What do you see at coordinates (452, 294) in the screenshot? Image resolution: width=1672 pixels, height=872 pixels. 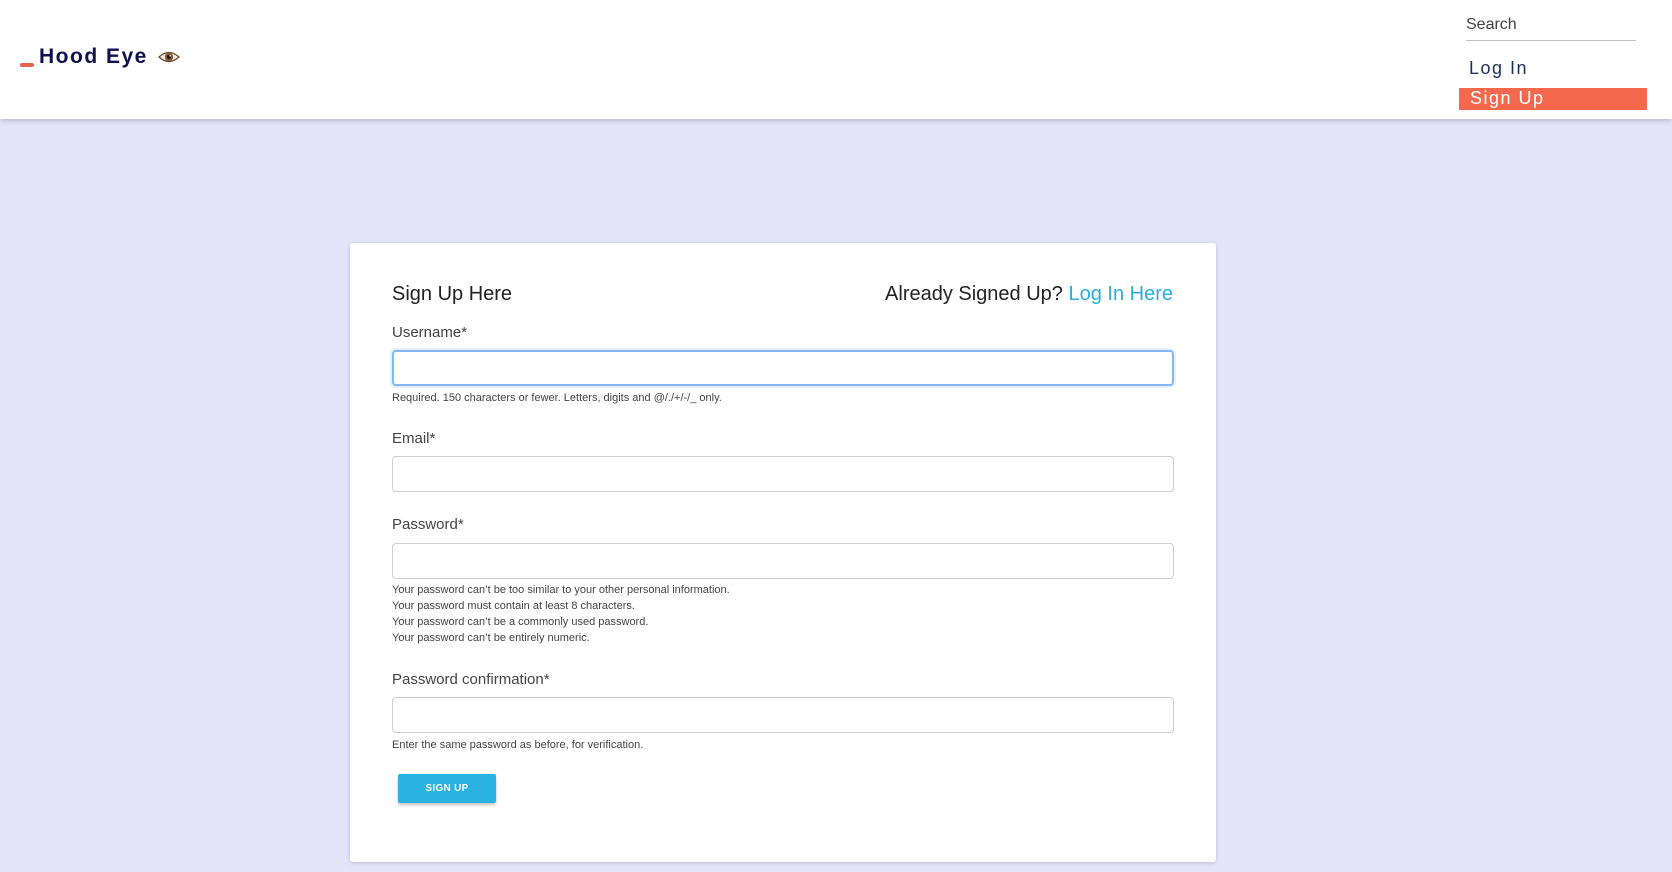 I see `form-title: Sign Up Here` at bounding box center [452, 294].